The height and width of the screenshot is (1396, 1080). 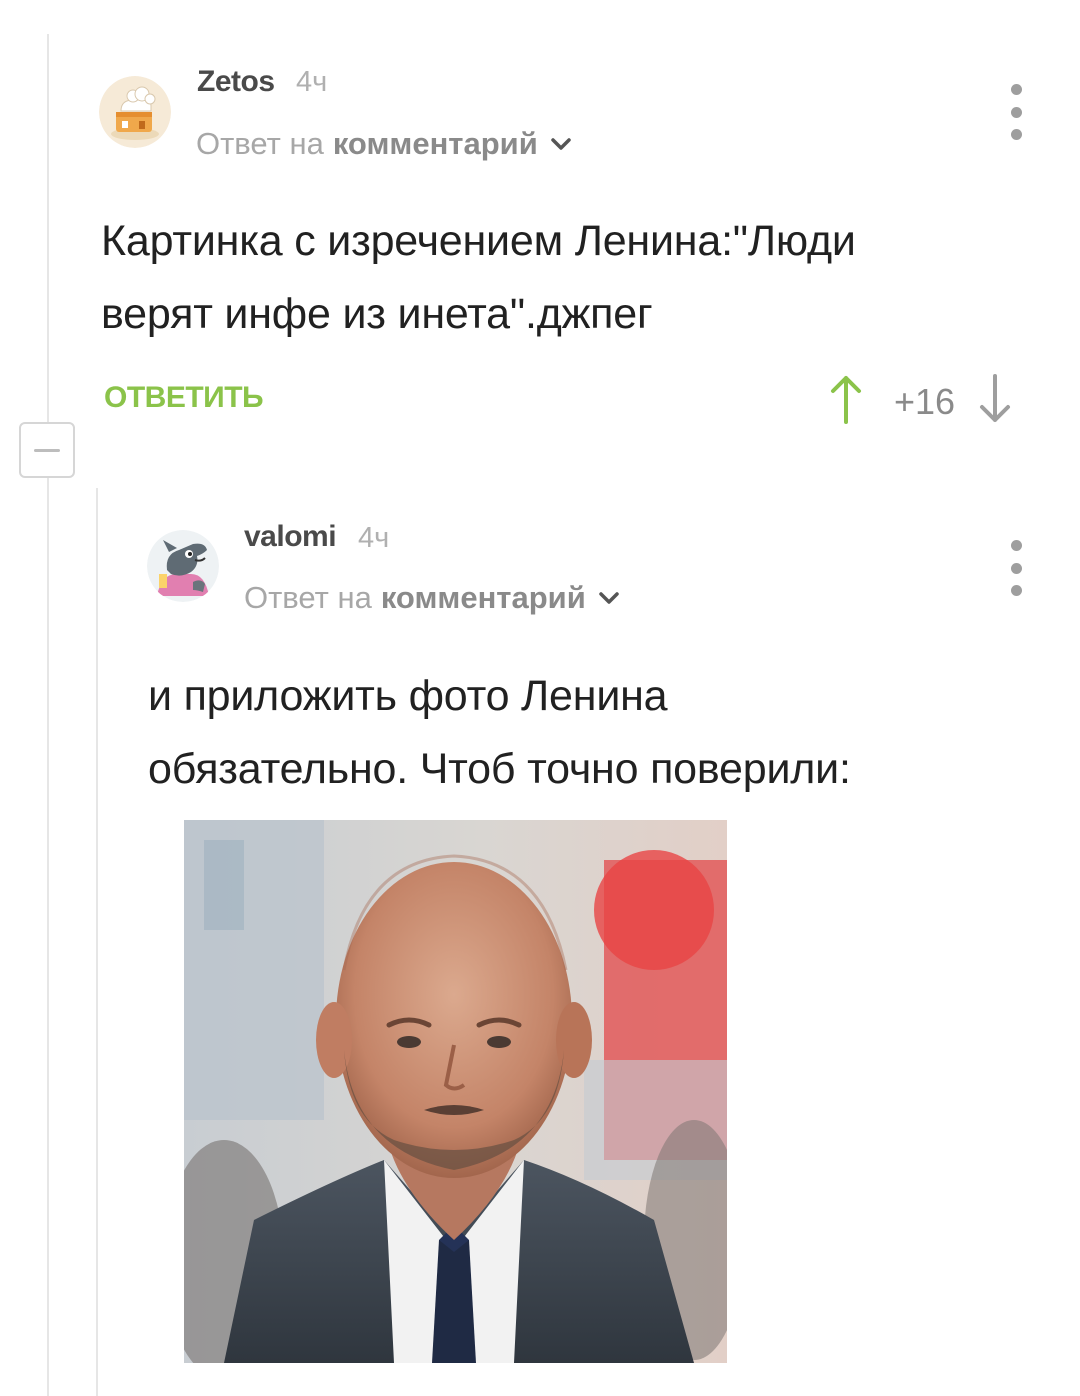 I want to click on comment-text-line: верят инфе из инета".джпег, so click(x=377, y=314).